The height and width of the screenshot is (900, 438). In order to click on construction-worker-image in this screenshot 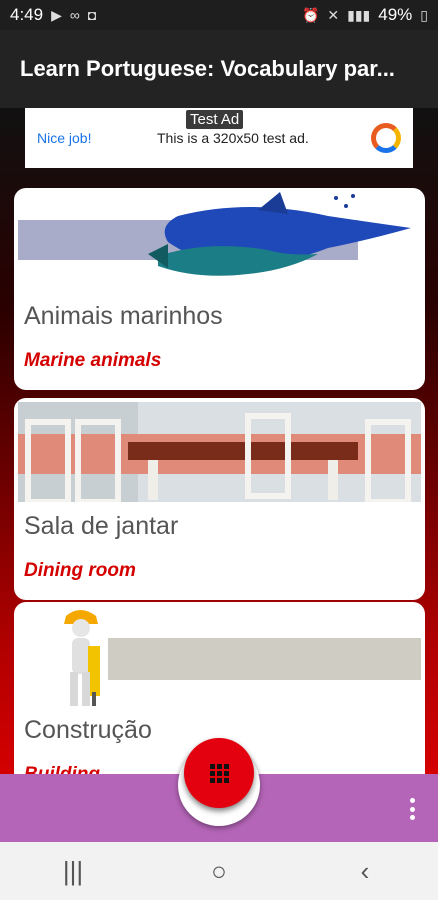, I will do `click(219, 656)`.